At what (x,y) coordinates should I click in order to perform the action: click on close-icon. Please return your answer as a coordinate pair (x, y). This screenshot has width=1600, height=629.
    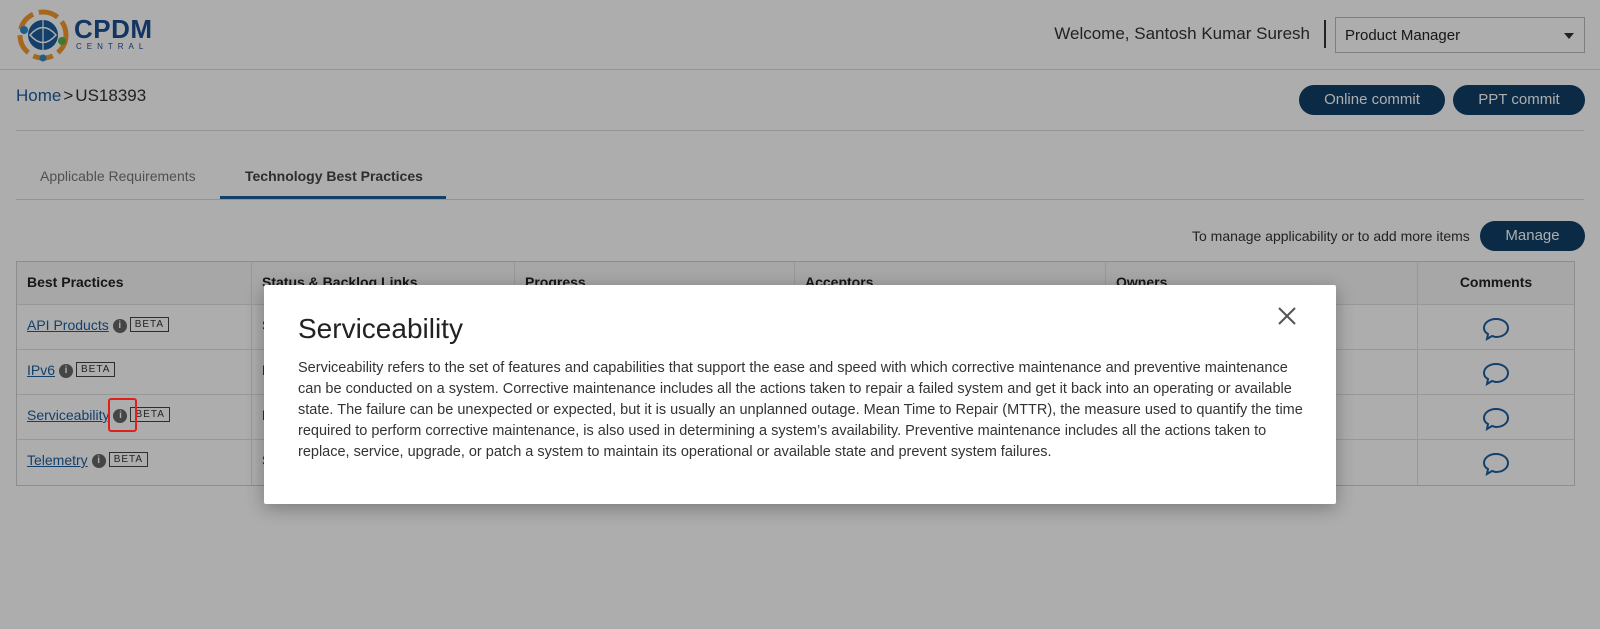
    Looking at the image, I should click on (1287, 316).